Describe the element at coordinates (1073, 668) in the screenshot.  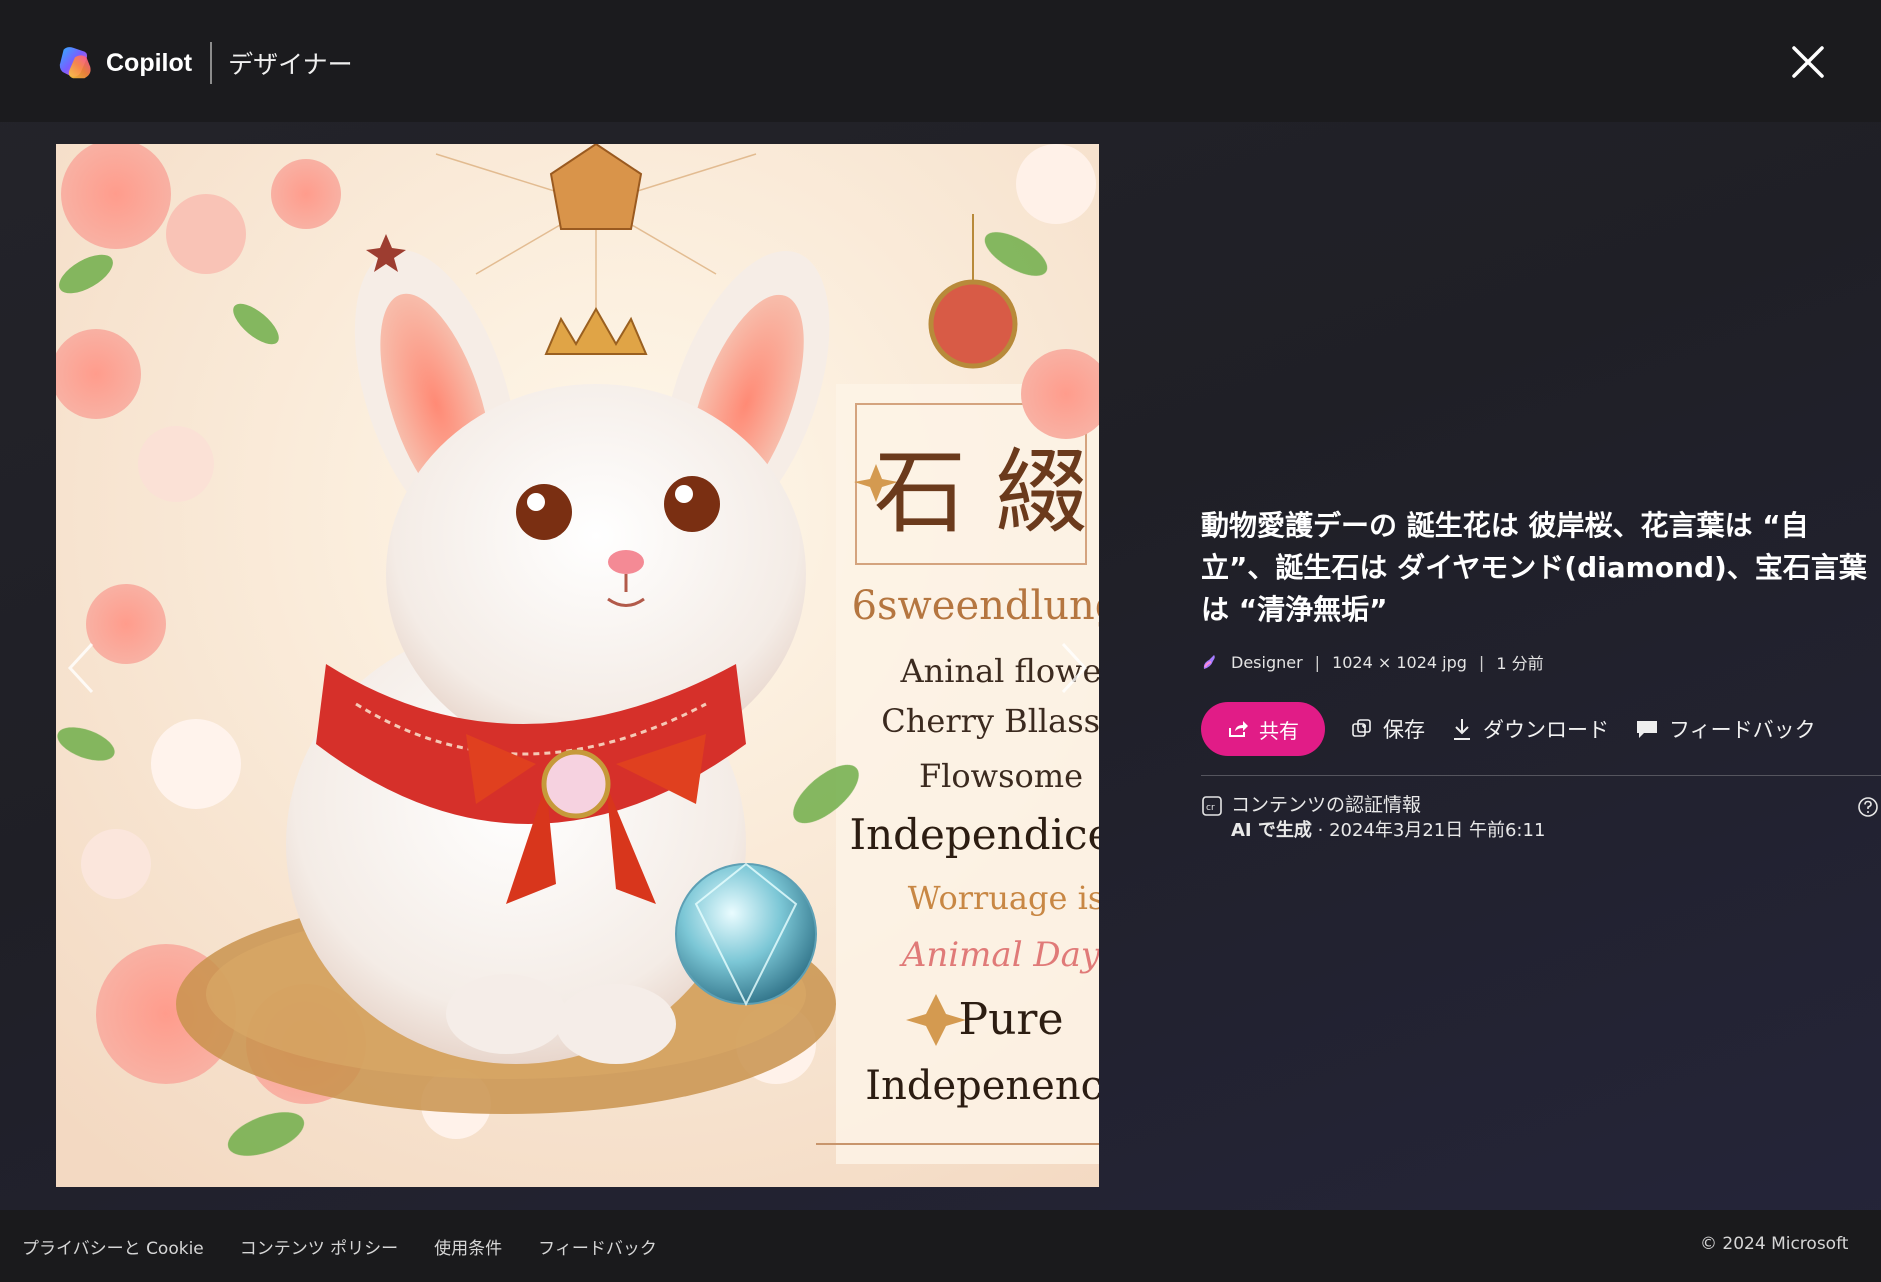
I see `next-arrow-icon` at that location.